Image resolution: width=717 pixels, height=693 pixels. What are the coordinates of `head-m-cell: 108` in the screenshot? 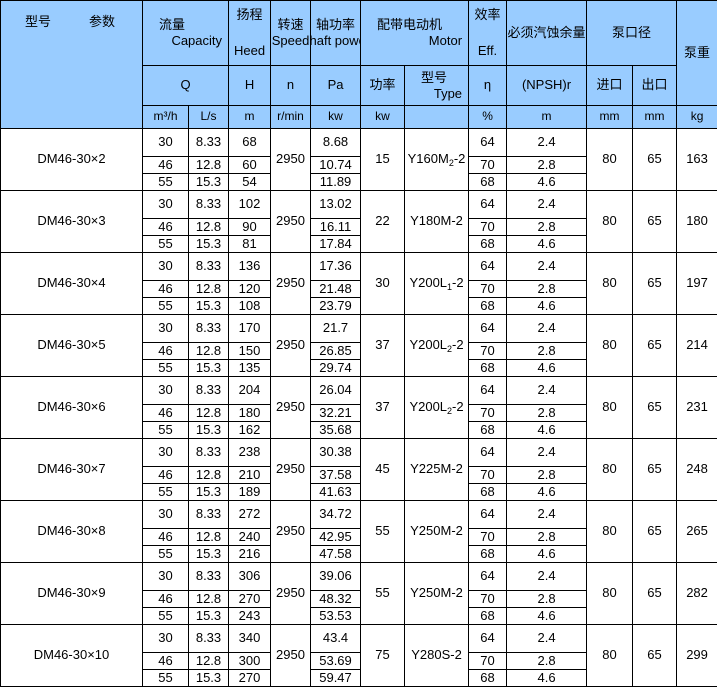 It's located at (250, 306).